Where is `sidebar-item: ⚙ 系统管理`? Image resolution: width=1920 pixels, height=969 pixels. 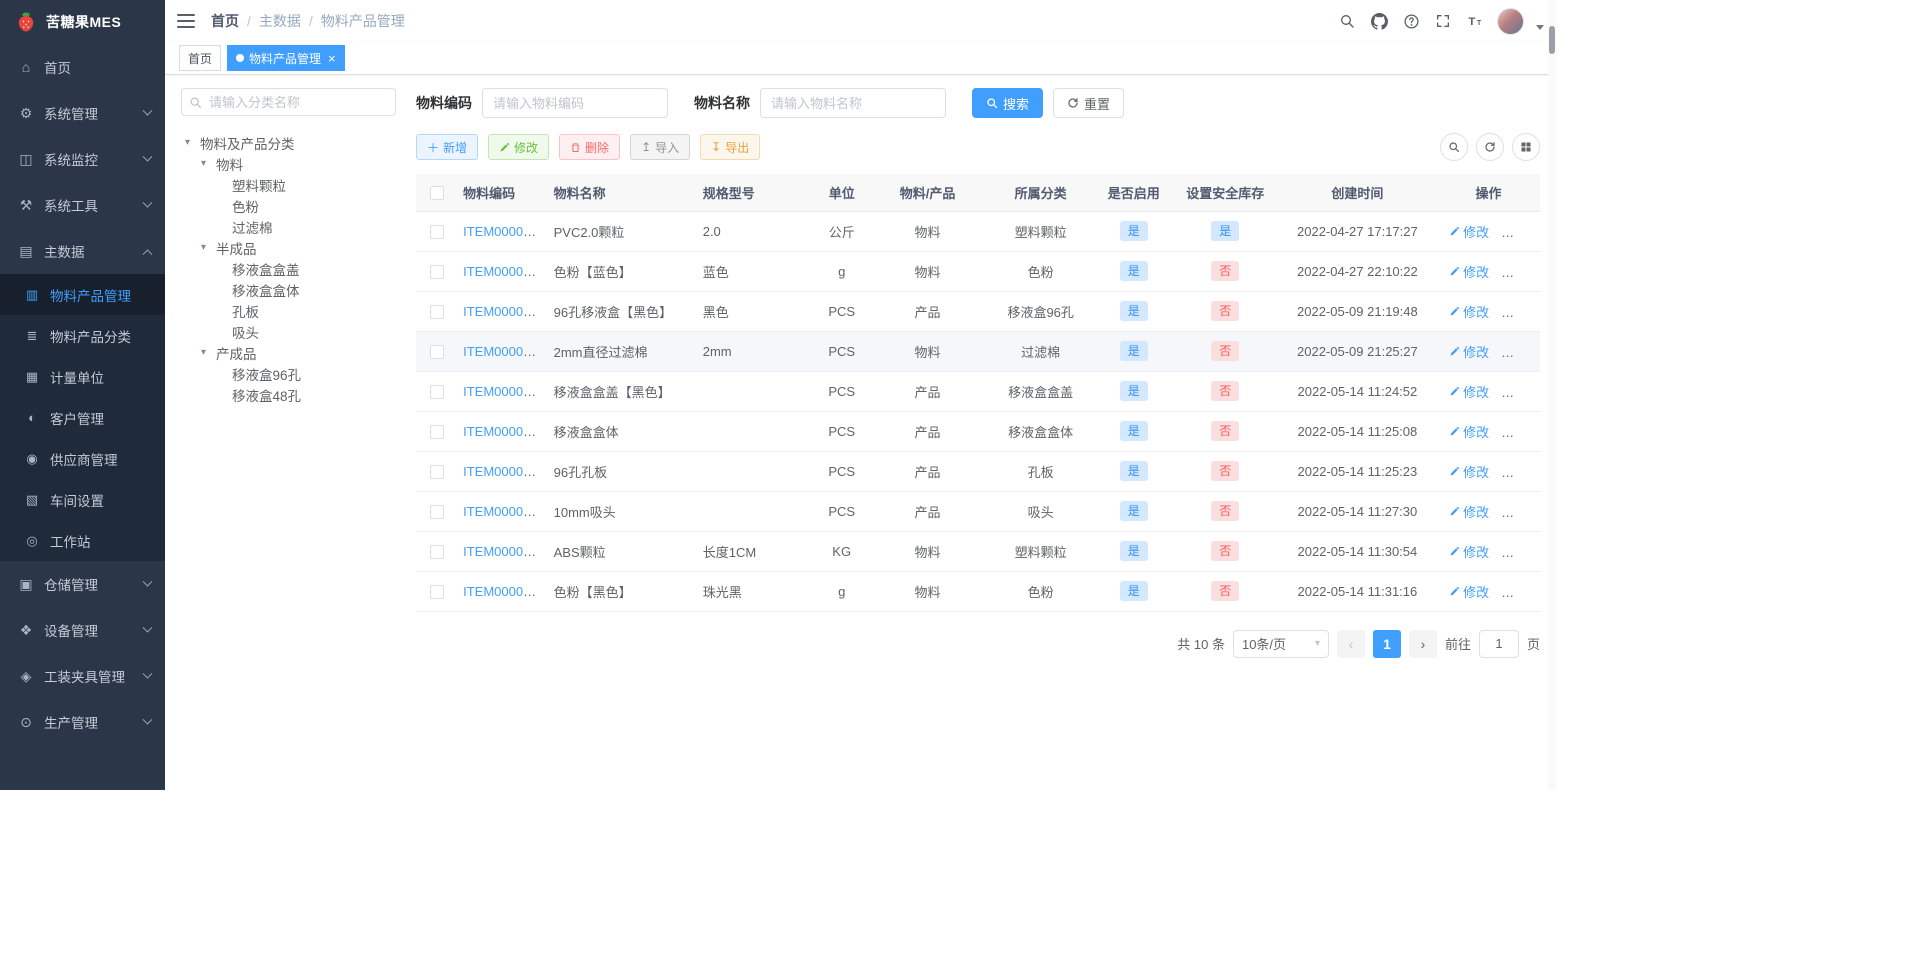
sidebar-item: ⚙ 系统管理 is located at coordinates (82, 113).